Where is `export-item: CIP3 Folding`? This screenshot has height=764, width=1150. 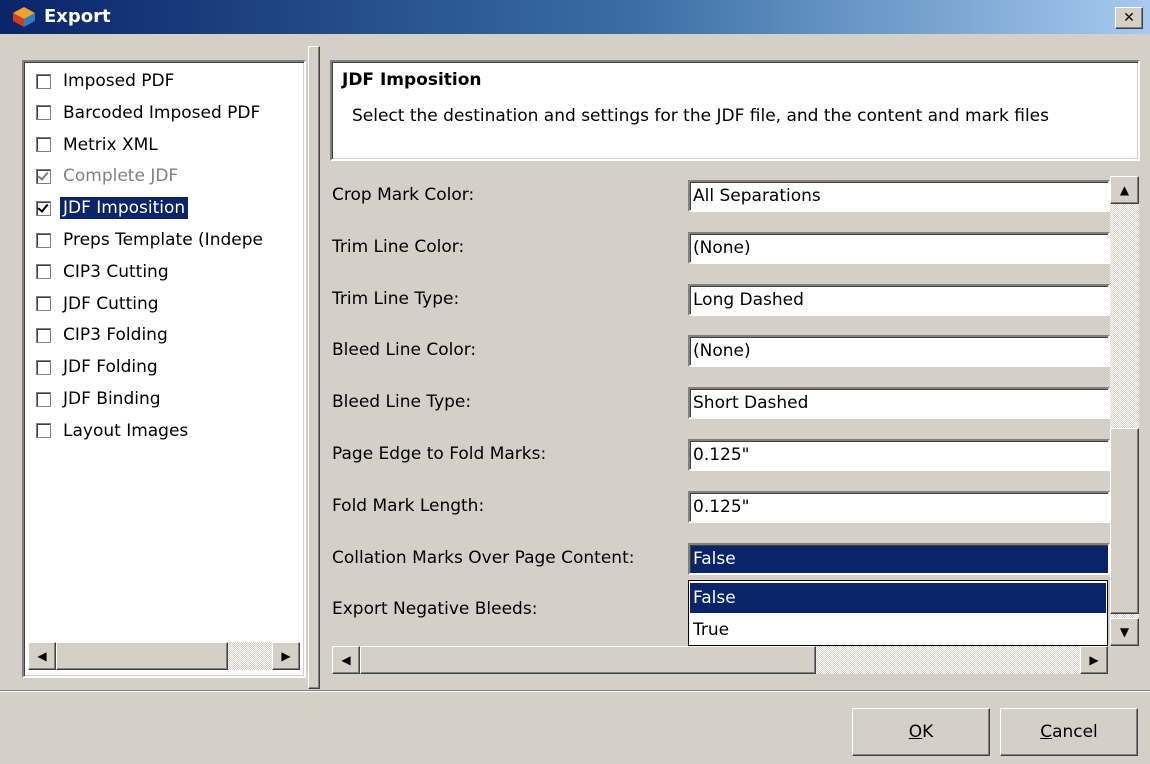 export-item: CIP3 Folding is located at coordinates (103, 335).